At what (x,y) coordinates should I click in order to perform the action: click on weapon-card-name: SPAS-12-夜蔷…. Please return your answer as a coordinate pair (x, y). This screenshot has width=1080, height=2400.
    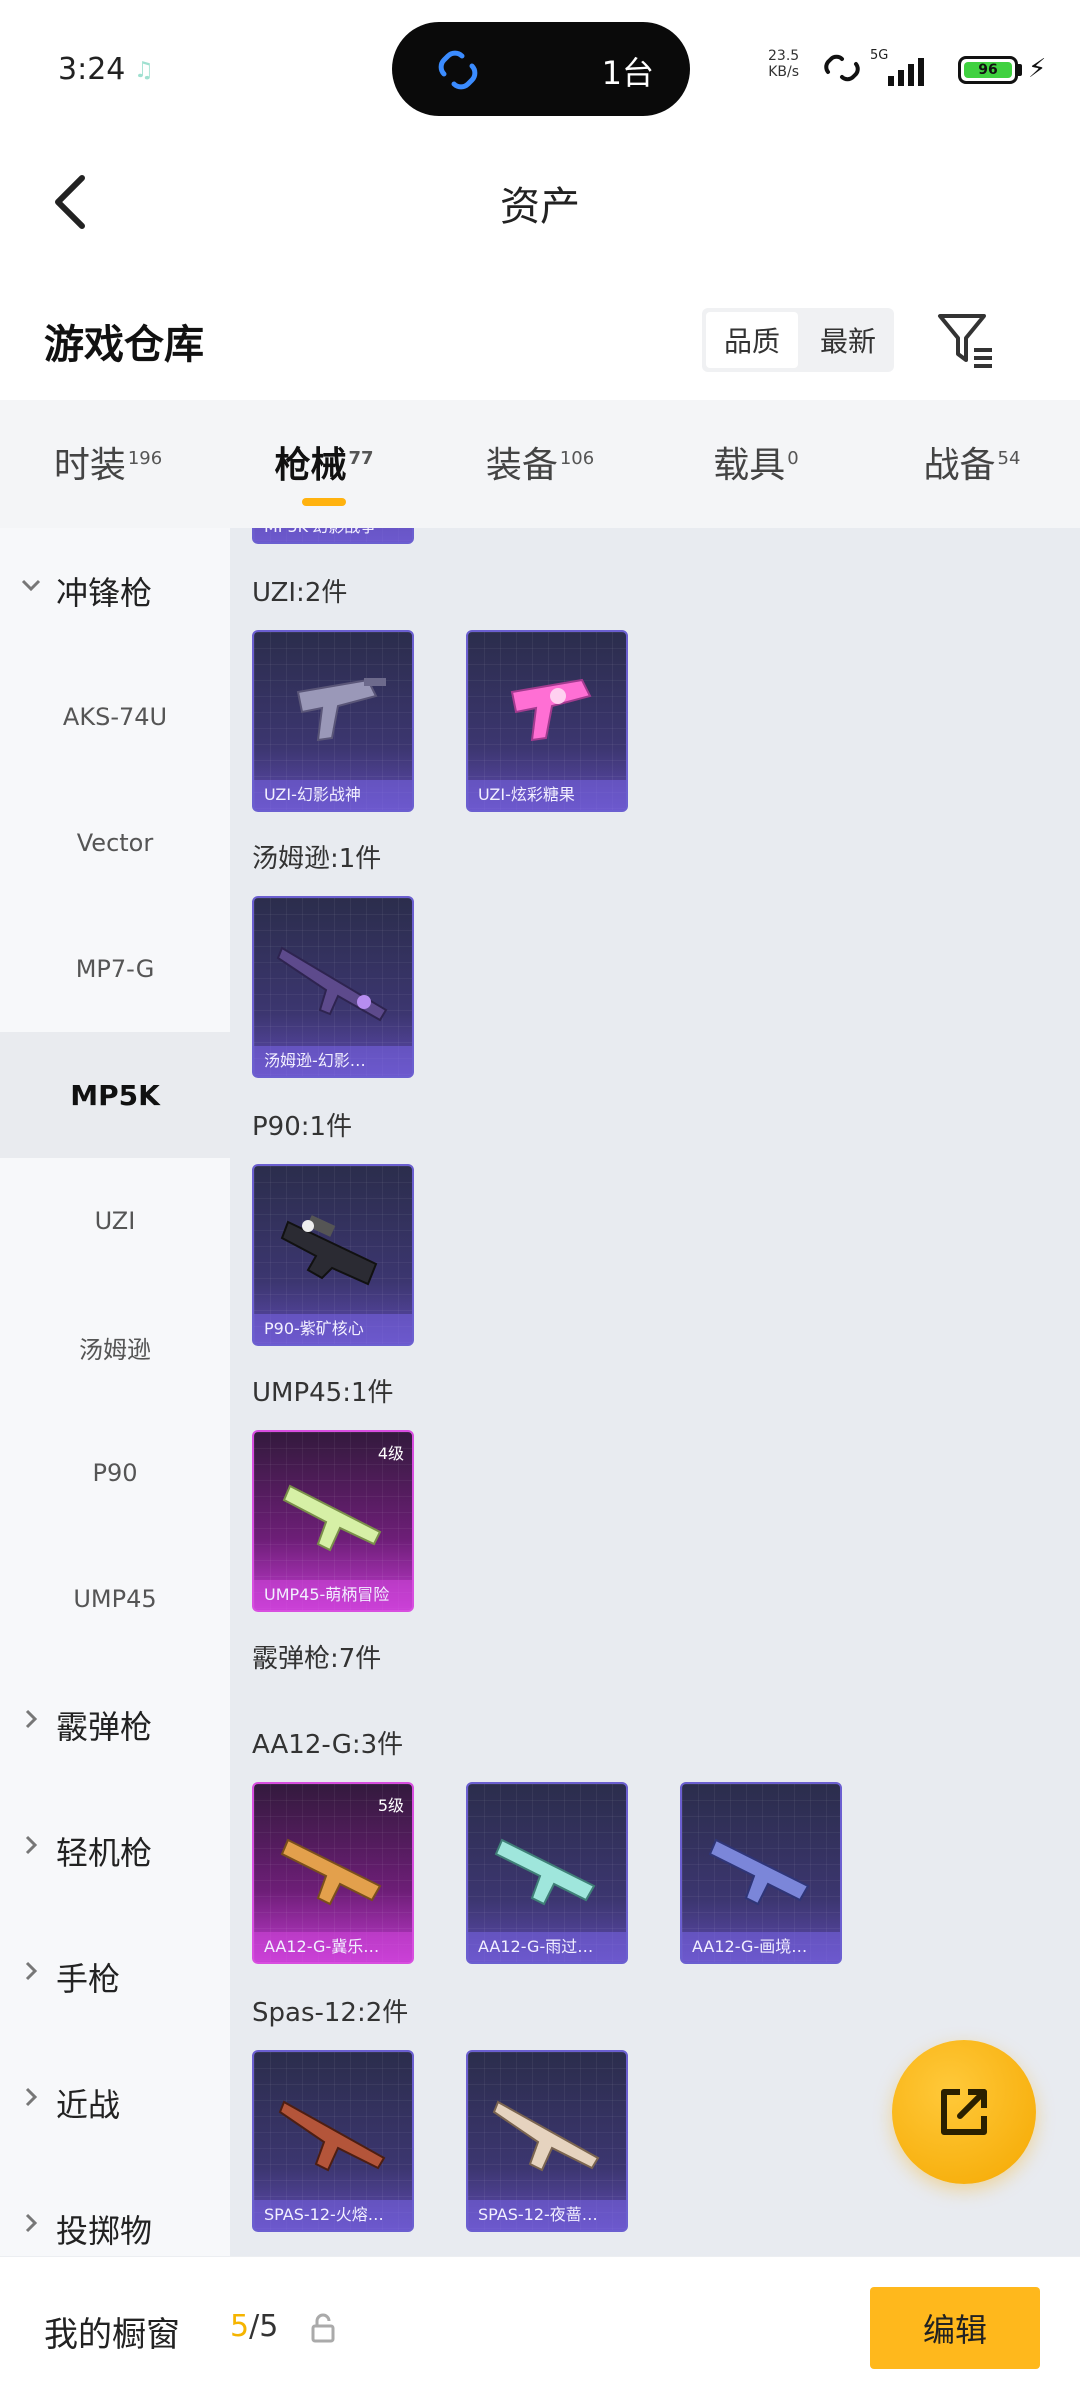
    Looking at the image, I should click on (547, 2215).